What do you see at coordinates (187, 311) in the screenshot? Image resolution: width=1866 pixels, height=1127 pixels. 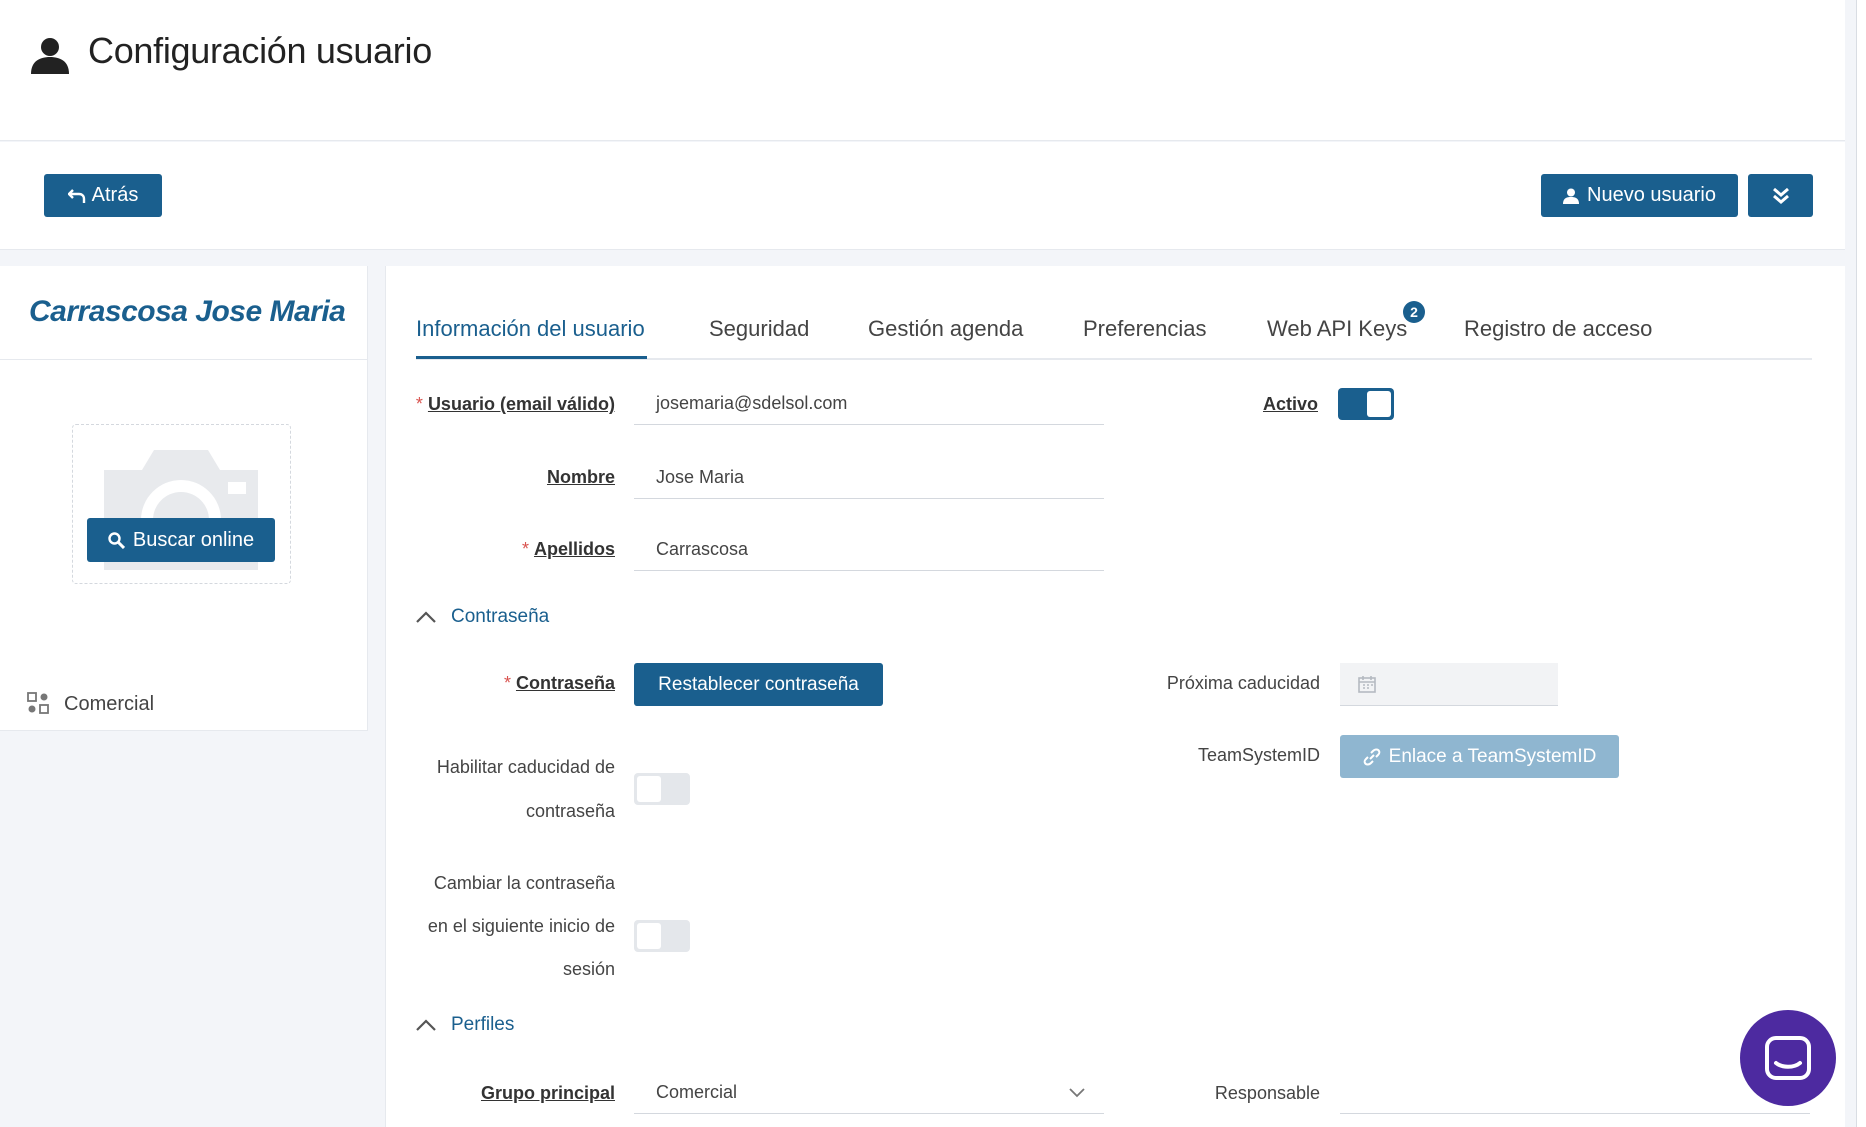 I see `user-full-name: Carrascosa Jose Maria` at bounding box center [187, 311].